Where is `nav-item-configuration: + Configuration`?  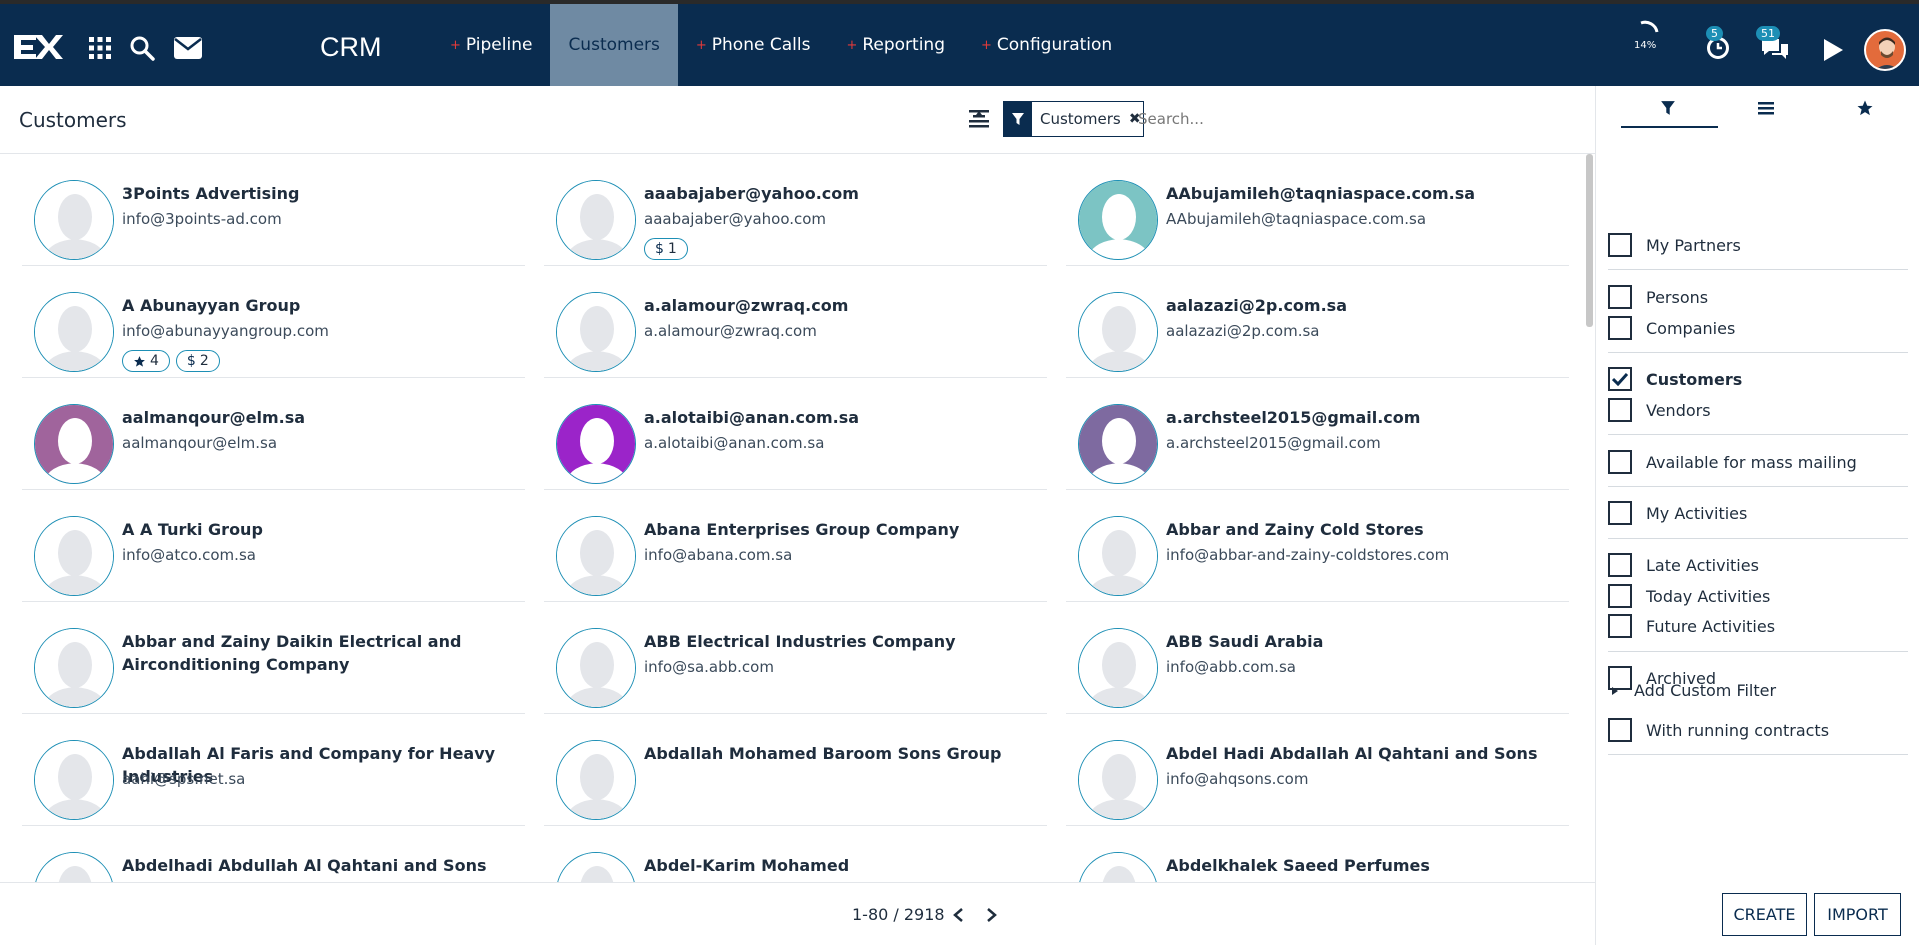
nav-item-configuration: + Configuration is located at coordinates (1046, 45).